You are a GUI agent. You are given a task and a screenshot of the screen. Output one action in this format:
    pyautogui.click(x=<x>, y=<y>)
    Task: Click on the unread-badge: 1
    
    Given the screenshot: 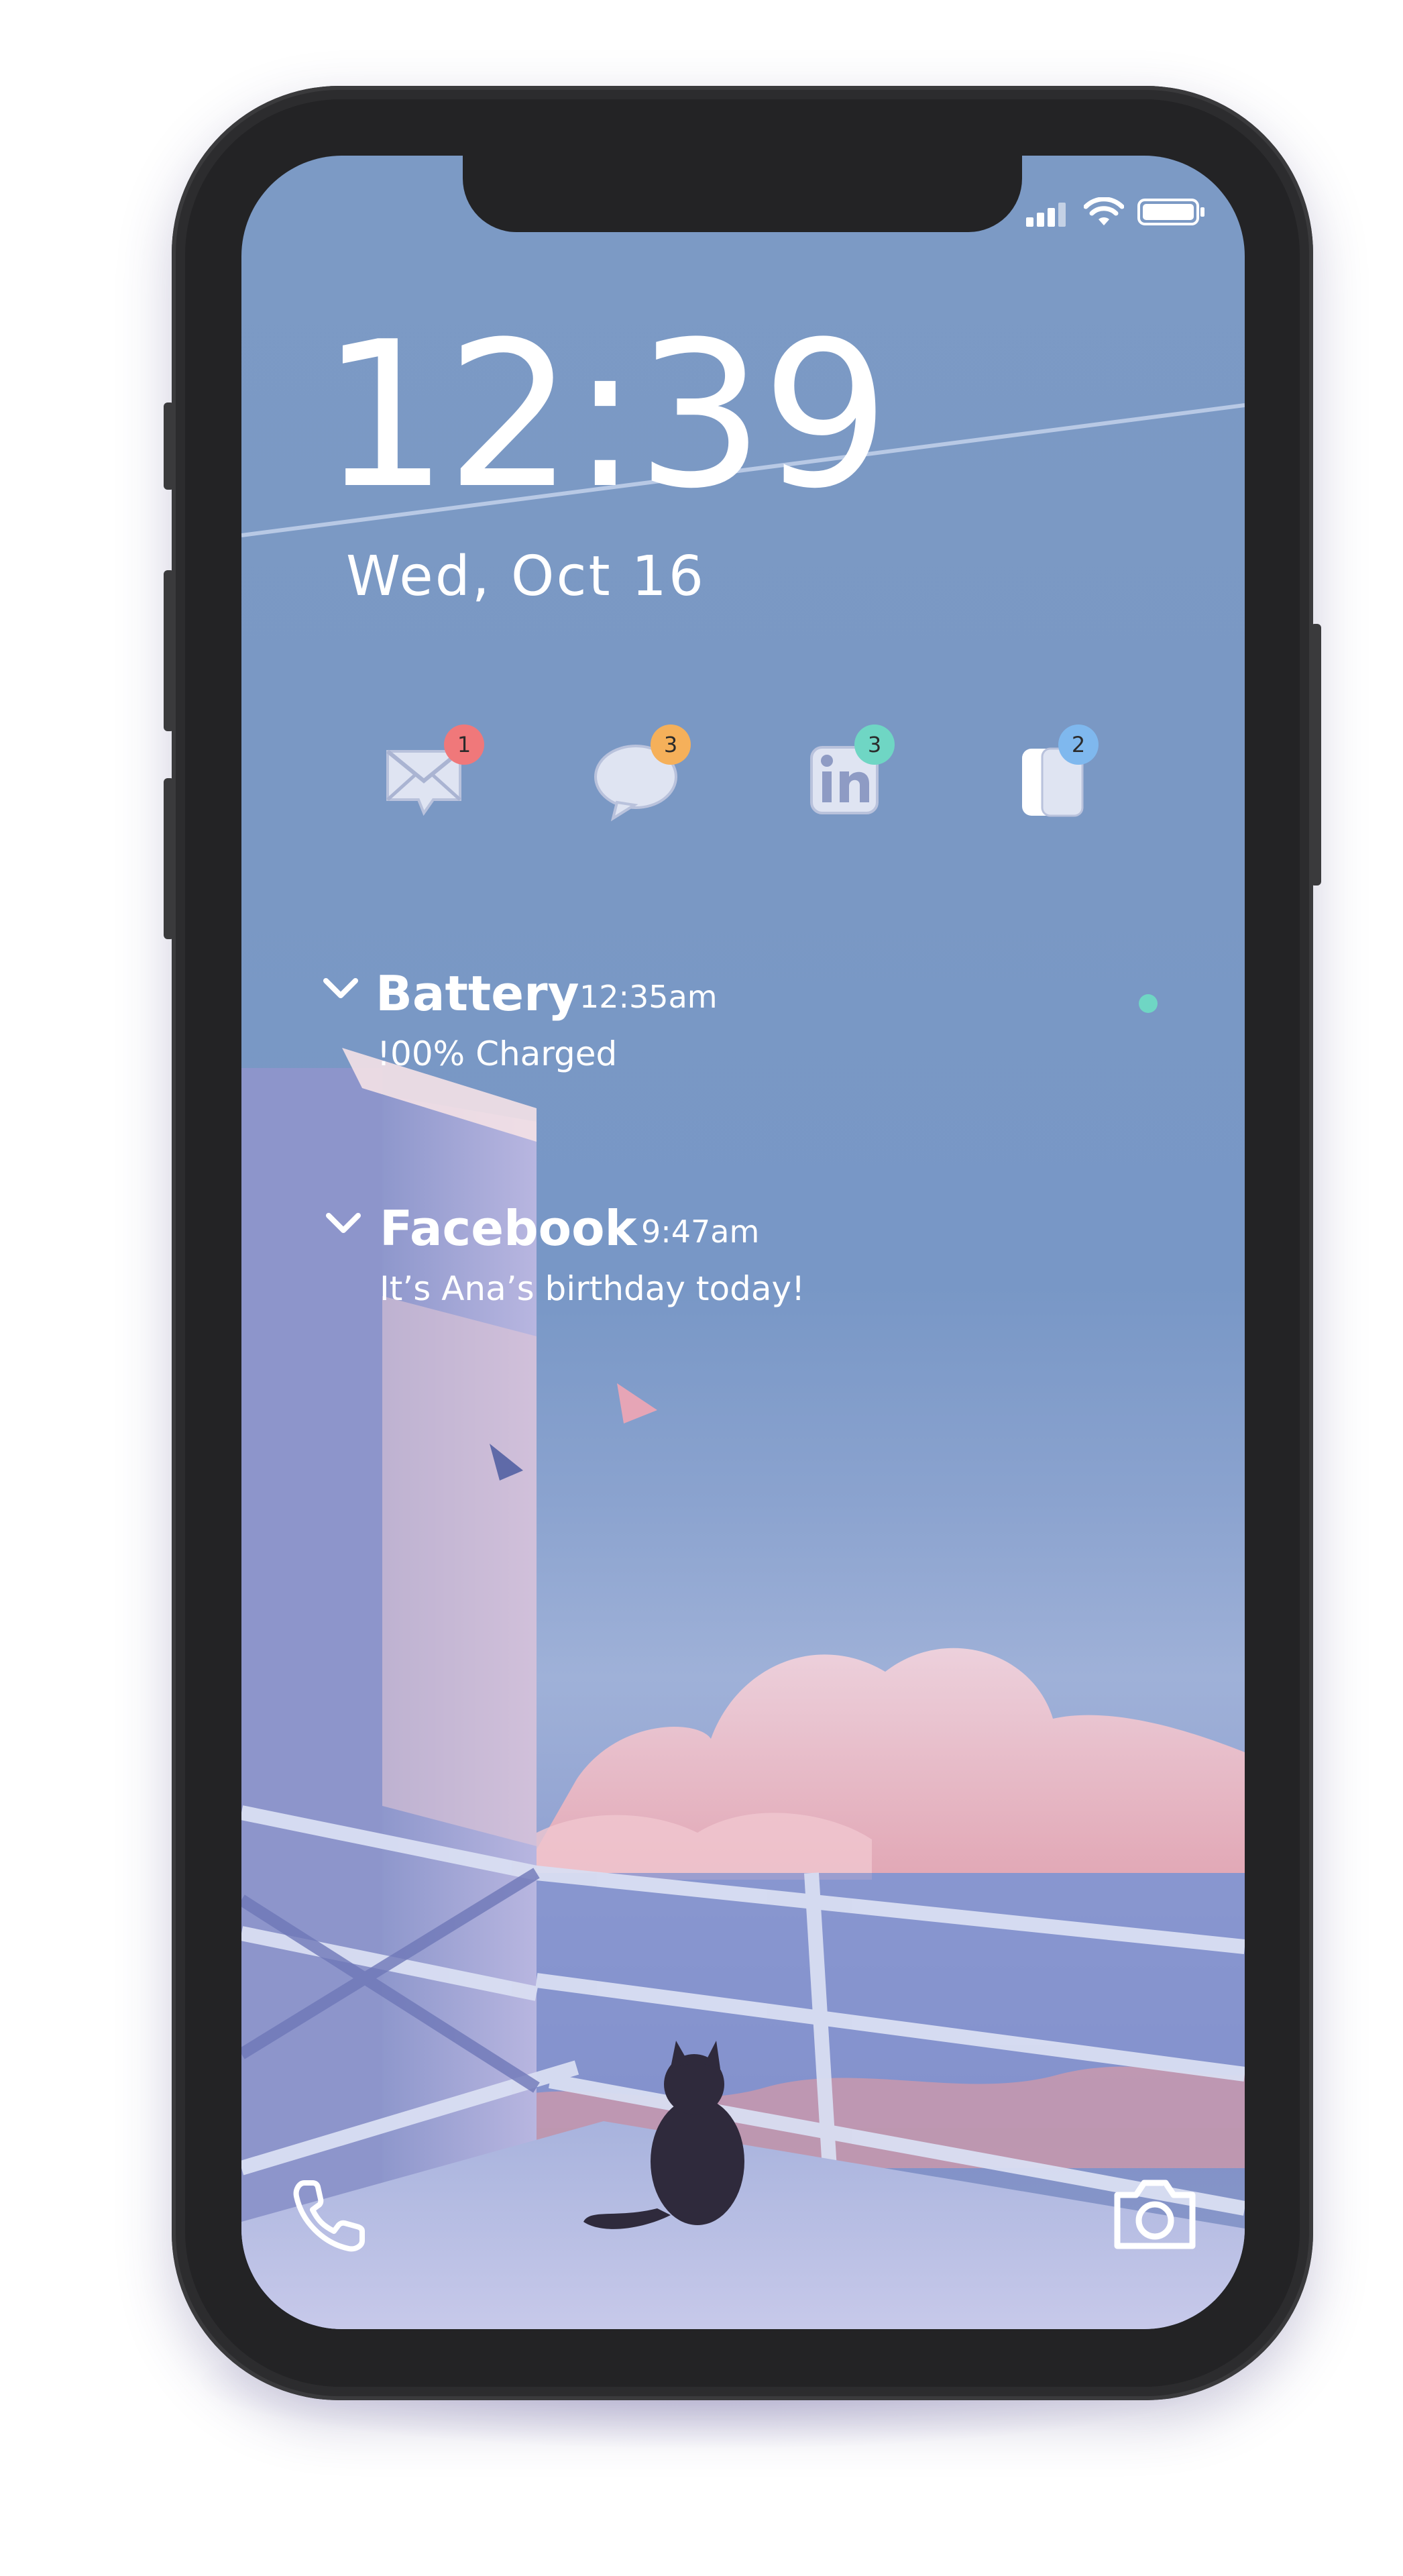 What is the action you would take?
    pyautogui.click(x=464, y=744)
    